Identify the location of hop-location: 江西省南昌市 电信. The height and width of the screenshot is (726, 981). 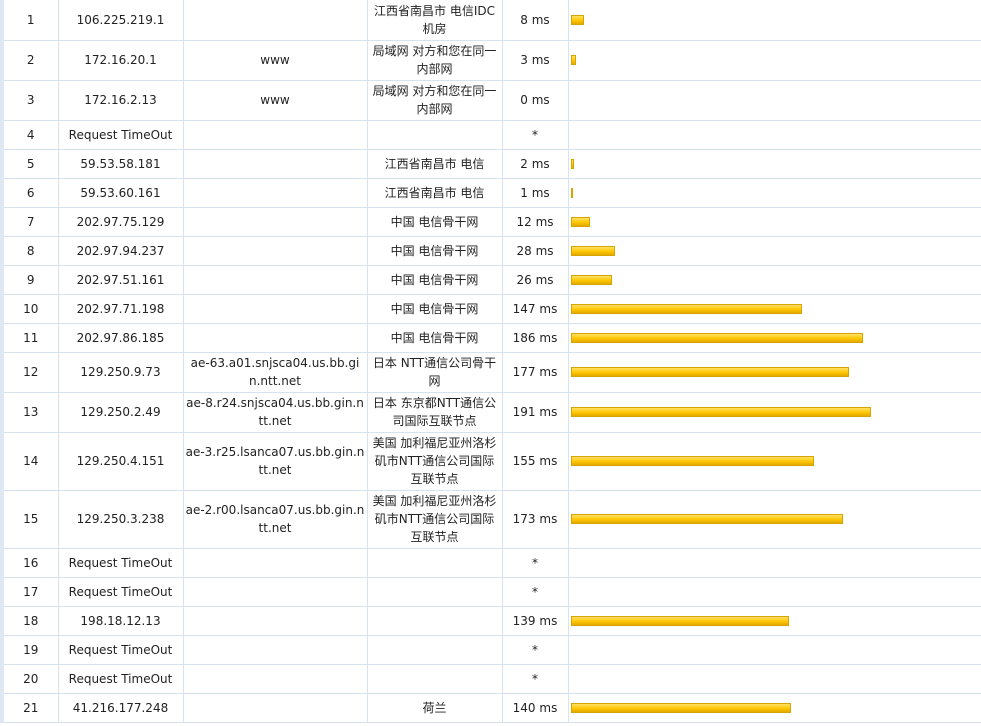
(435, 193).